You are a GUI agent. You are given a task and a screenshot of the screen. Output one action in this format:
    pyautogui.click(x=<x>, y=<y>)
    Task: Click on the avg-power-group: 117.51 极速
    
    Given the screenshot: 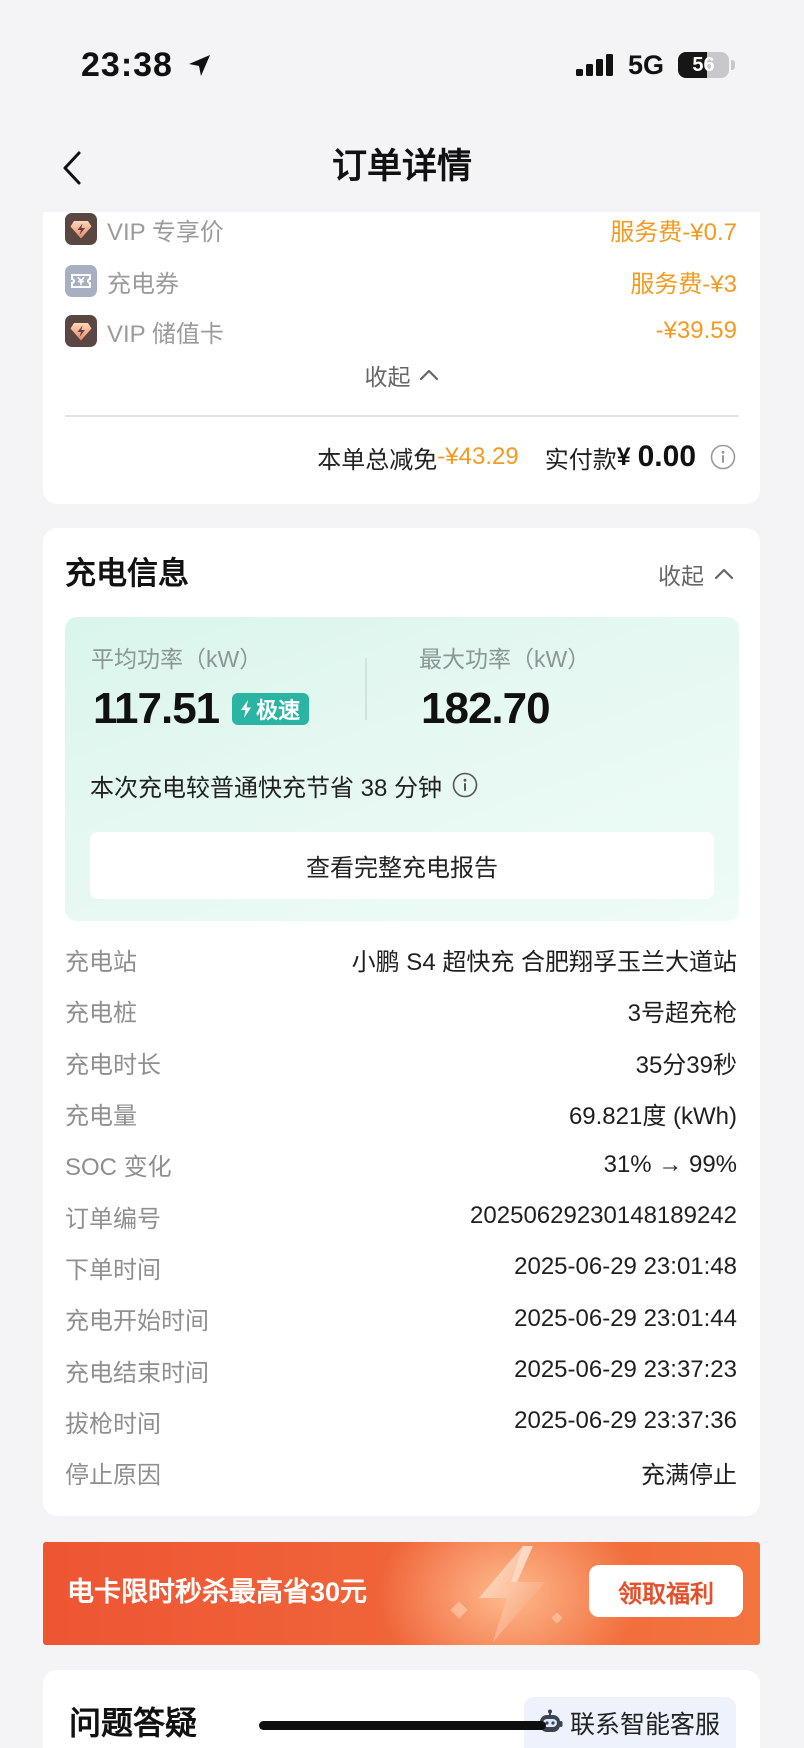 What is the action you would take?
    pyautogui.click(x=201, y=708)
    